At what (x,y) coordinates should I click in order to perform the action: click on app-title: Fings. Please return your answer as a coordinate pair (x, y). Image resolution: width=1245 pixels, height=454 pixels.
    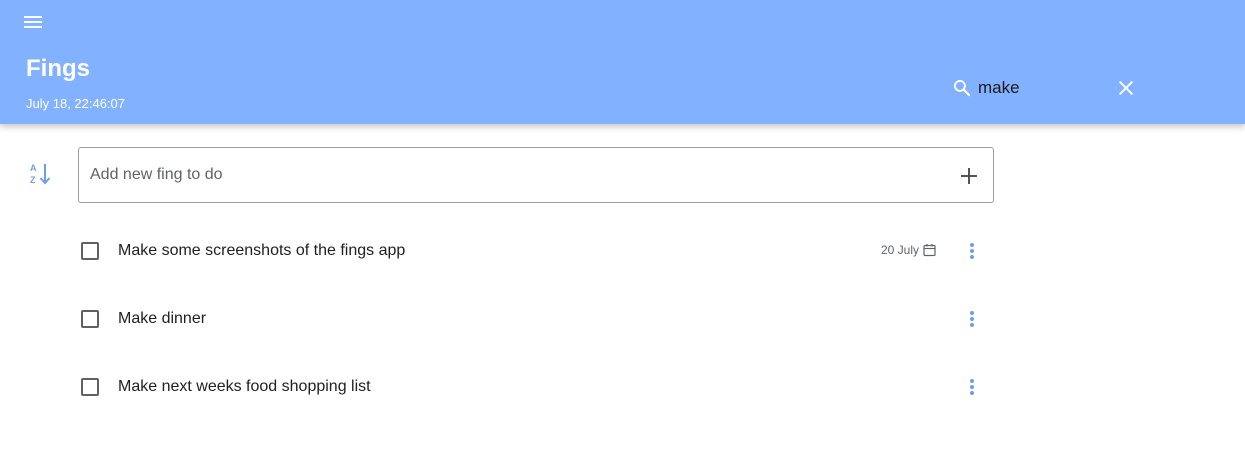
    Looking at the image, I should click on (58, 68).